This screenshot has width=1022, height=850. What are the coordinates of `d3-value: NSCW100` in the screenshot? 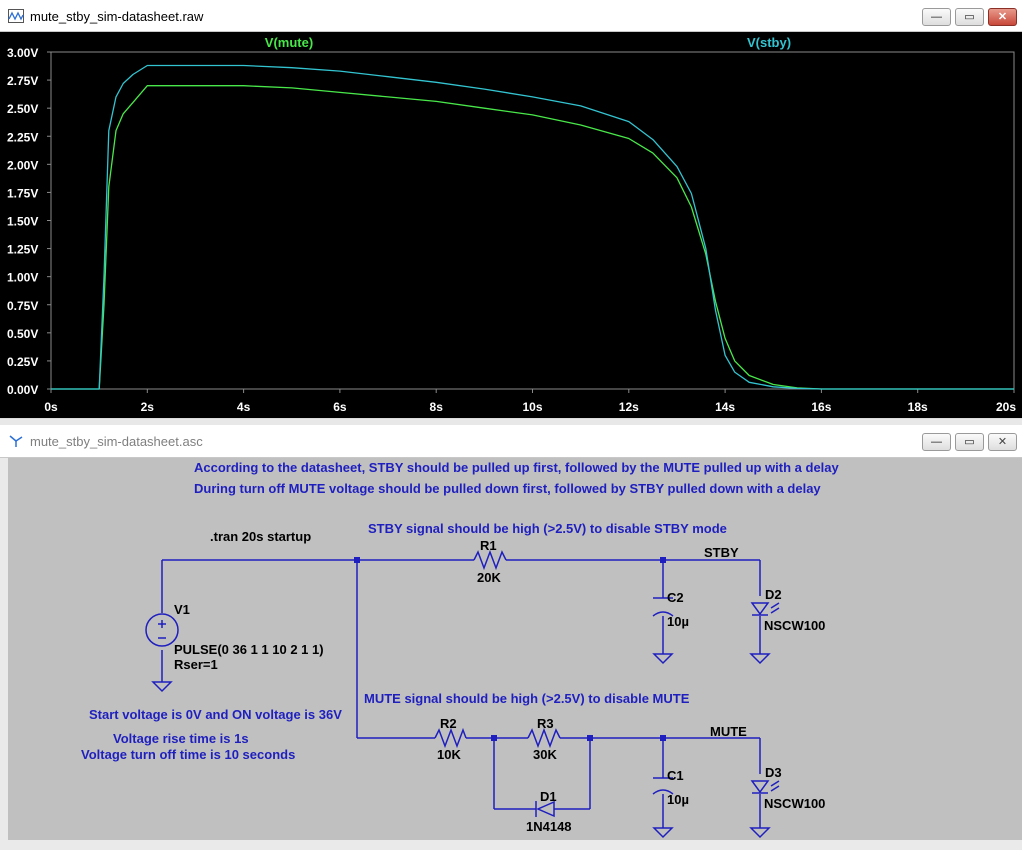 It's located at (794, 803).